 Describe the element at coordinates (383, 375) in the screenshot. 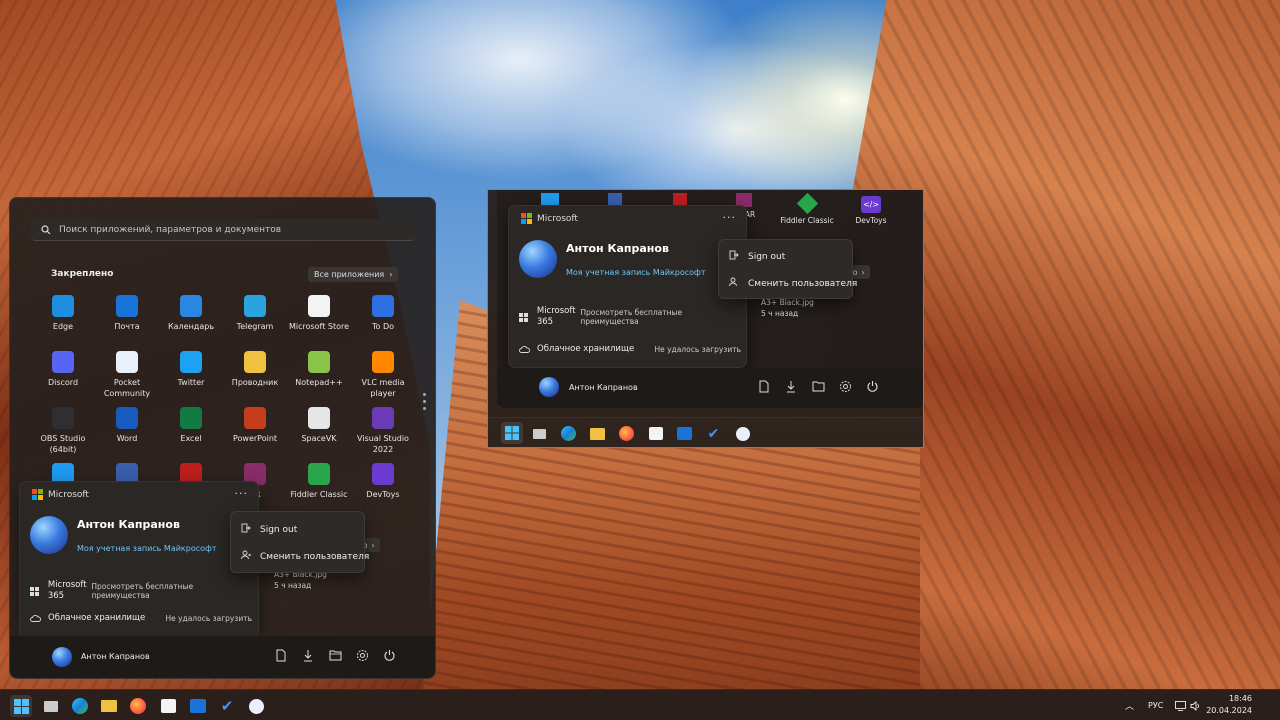

I see `pinned-app-vlc-media-player: VLC media player` at that location.